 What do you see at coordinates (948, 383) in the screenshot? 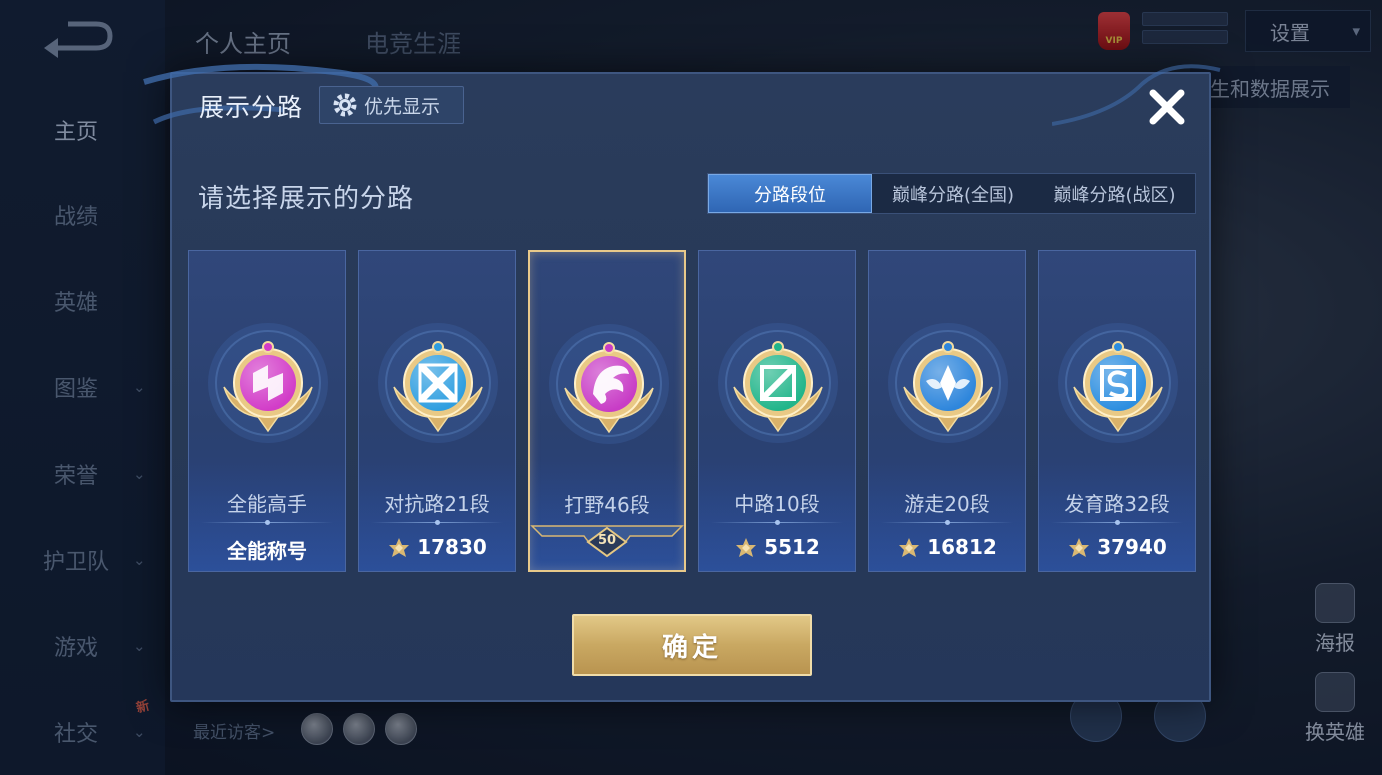
I see `roam-emblem-icon` at bounding box center [948, 383].